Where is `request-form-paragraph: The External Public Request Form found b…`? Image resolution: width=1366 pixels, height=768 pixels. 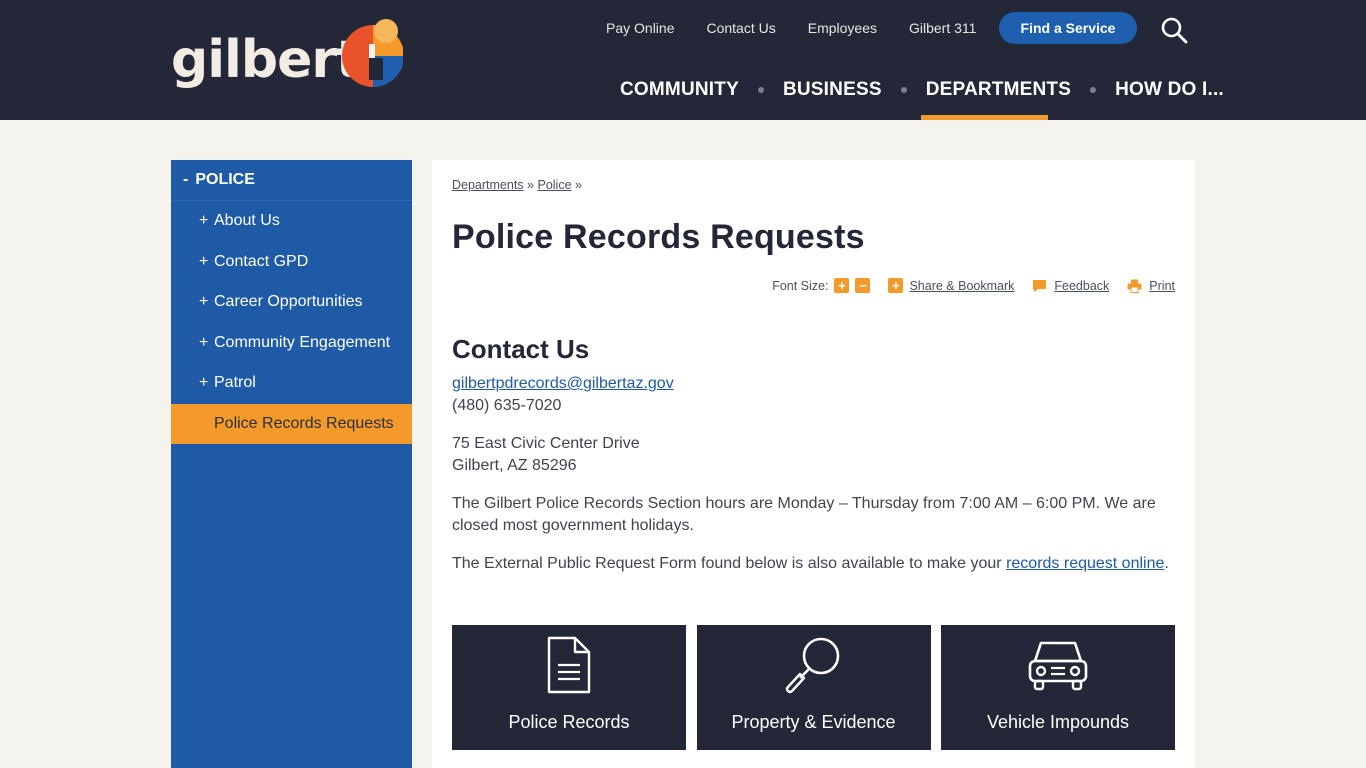 request-form-paragraph: The External Public Request Form found b… is located at coordinates (813, 564).